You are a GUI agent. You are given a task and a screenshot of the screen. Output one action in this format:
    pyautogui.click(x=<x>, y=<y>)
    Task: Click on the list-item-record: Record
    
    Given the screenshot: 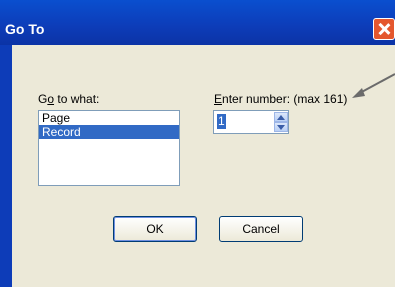 What is the action you would take?
    pyautogui.click(x=109, y=132)
    